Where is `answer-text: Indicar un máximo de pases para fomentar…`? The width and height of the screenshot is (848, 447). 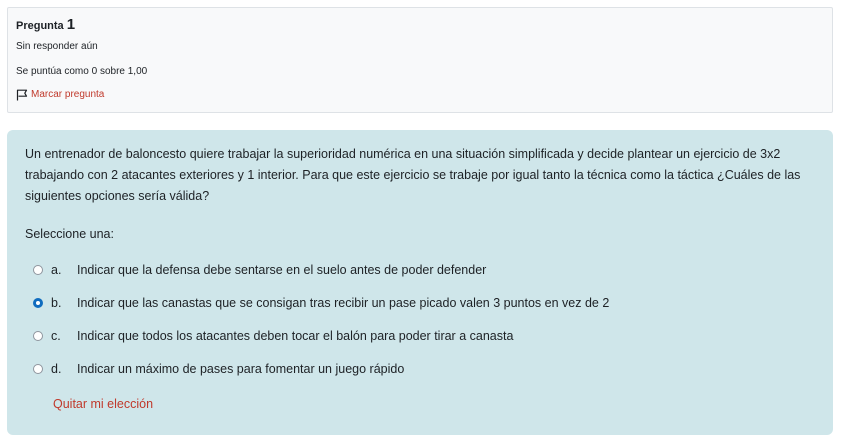 answer-text: Indicar un máximo de pases para fomentar… is located at coordinates (241, 368).